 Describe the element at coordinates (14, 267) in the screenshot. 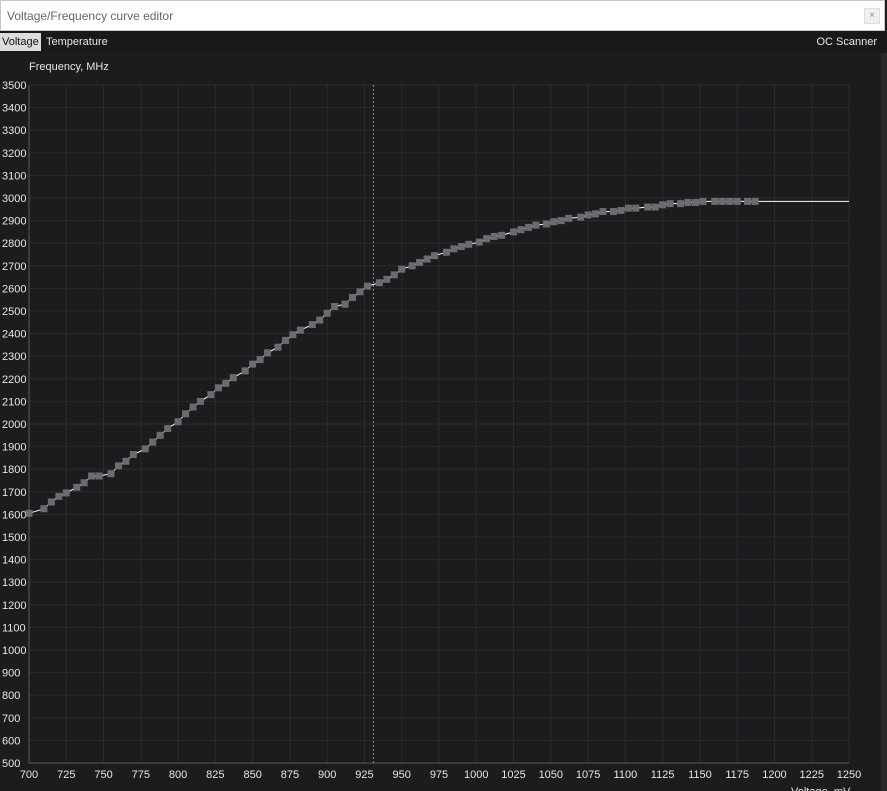

I see `y-tick-label: 2700` at that location.